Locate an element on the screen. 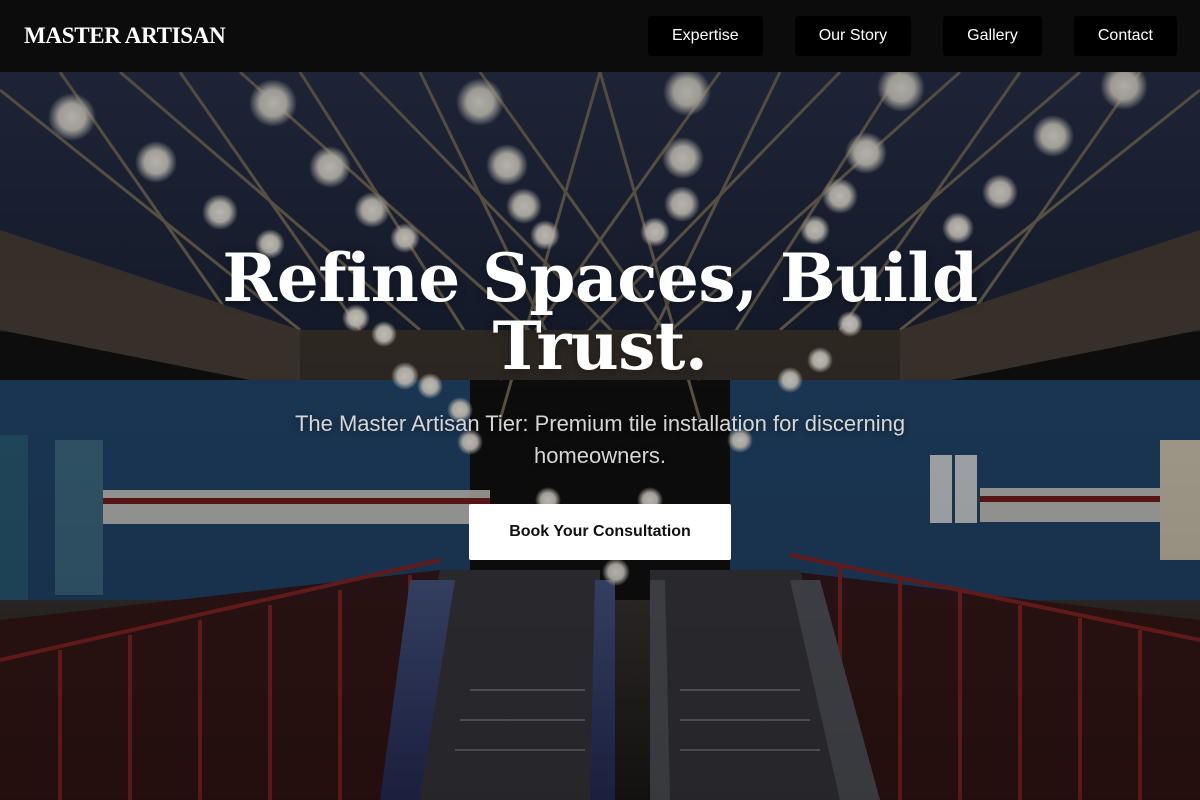 Image resolution: width=1200 pixels, height=800 pixels. nav-link-gallery: Gallery is located at coordinates (992, 36).